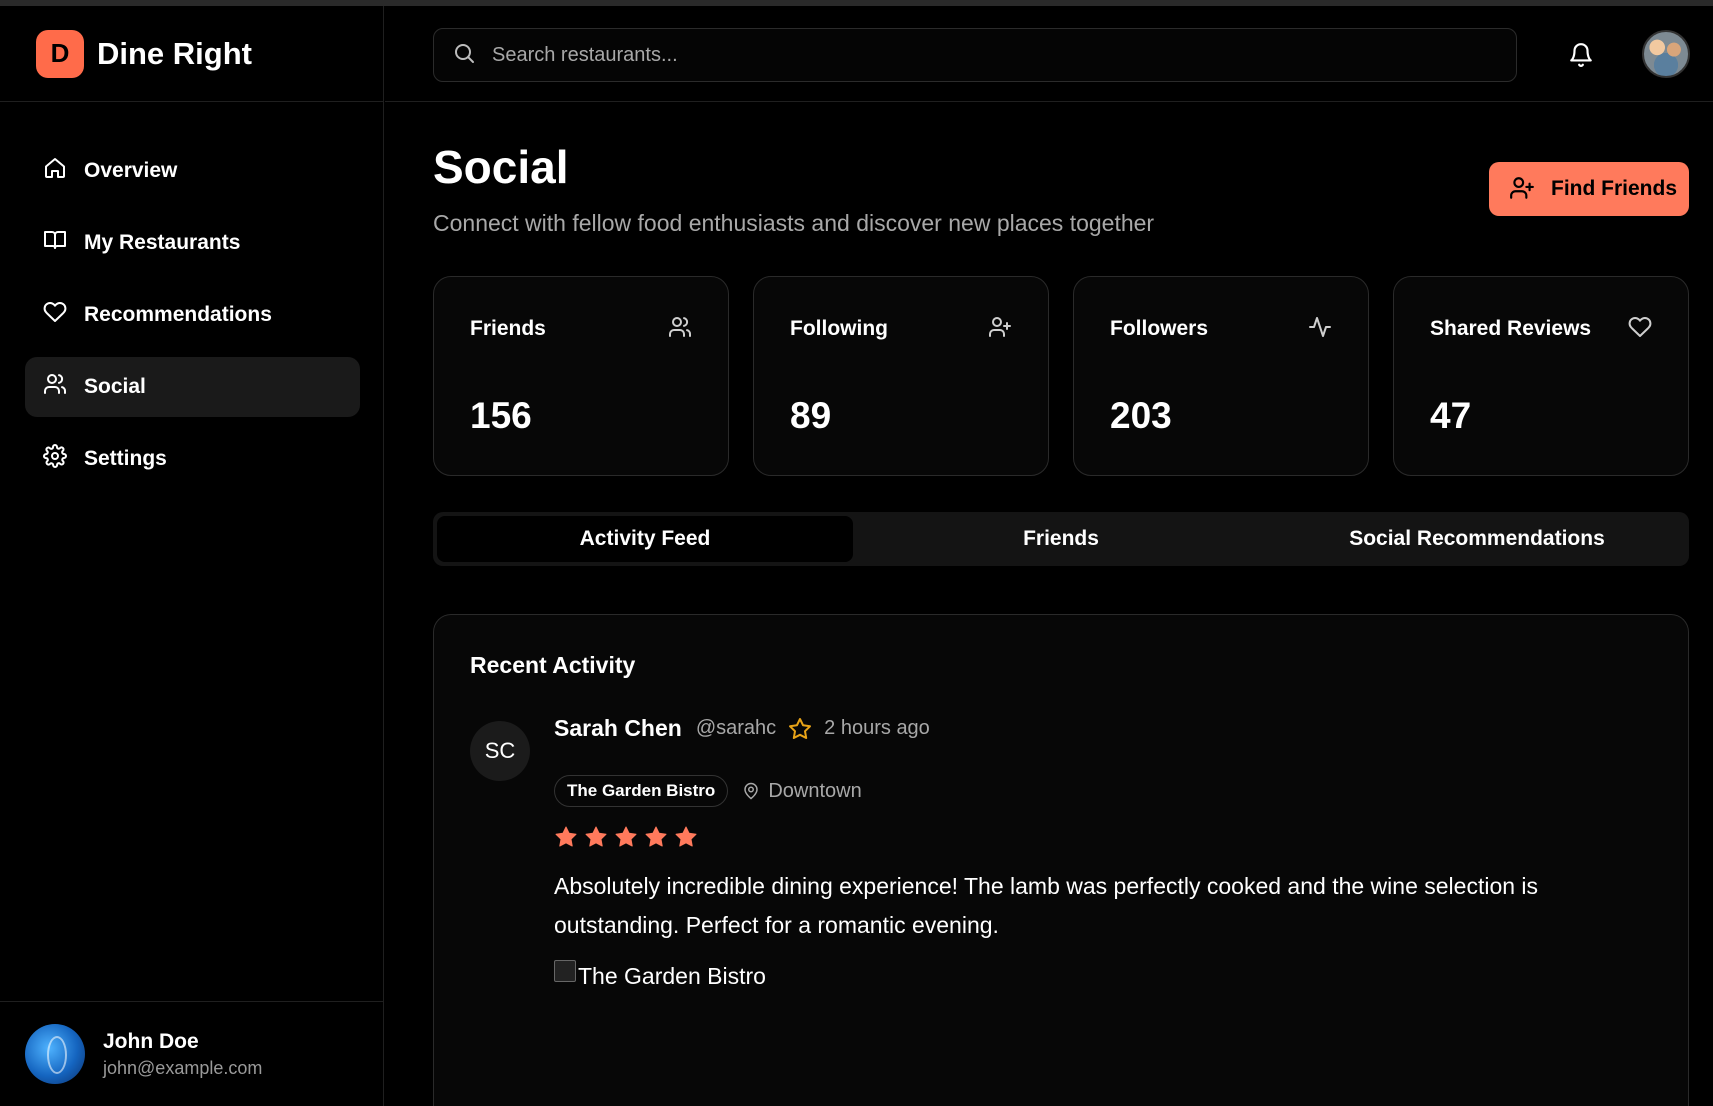 This screenshot has height=1106, width=1713. I want to click on stat-card-followers: Followers 203, so click(1221, 376).